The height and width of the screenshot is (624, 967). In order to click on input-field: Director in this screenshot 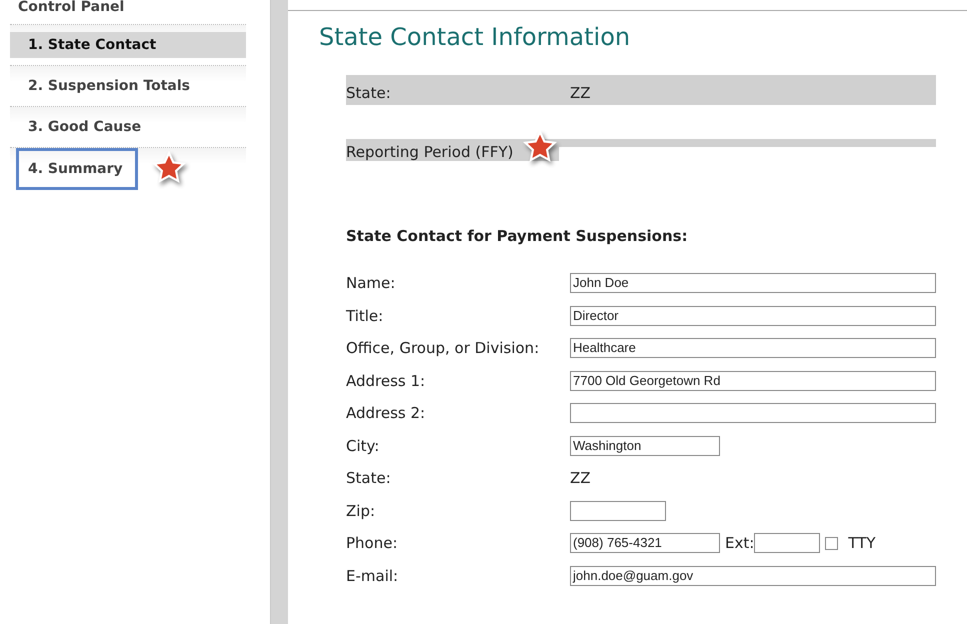, I will do `click(753, 316)`.